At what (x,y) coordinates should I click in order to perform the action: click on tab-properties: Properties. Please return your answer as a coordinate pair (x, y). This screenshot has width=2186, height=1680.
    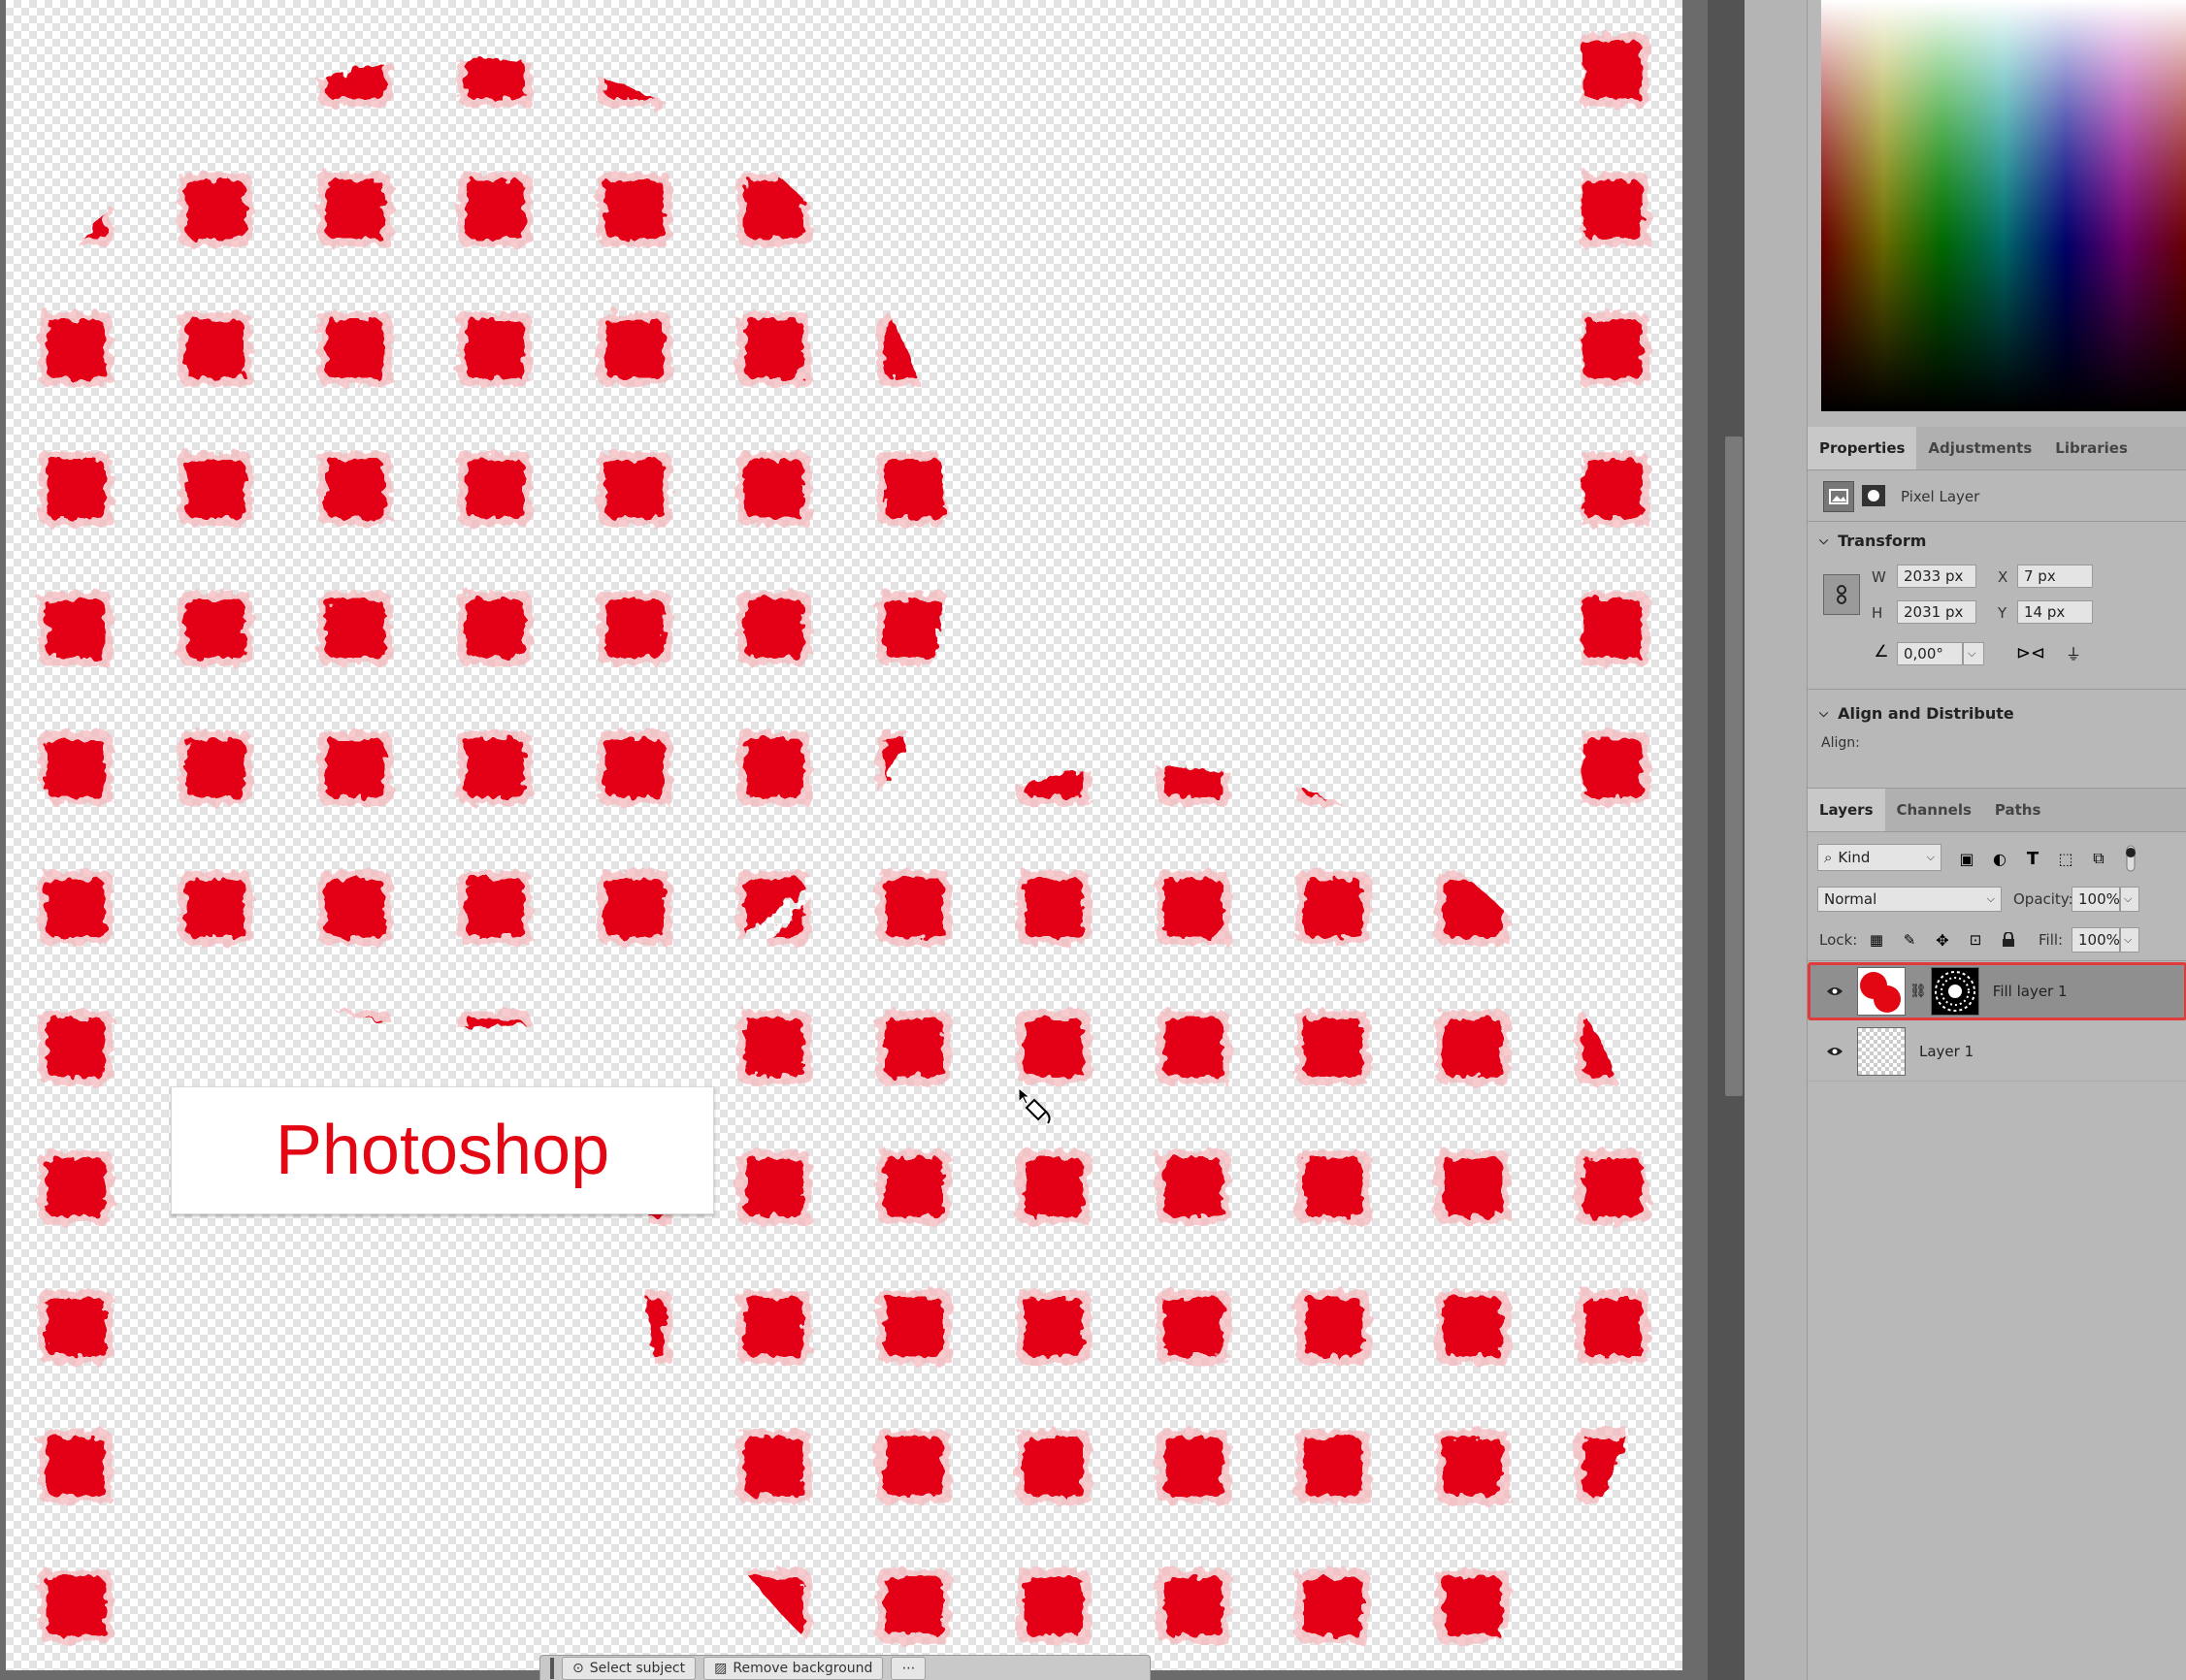
    Looking at the image, I should click on (1862, 448).